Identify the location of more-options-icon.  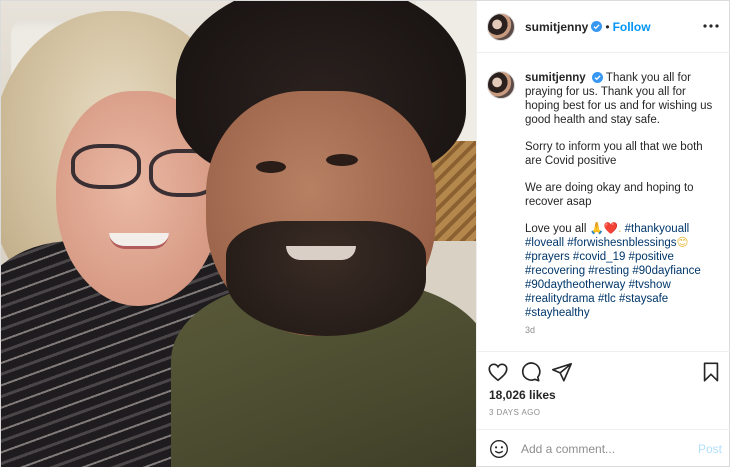
(711, 26).